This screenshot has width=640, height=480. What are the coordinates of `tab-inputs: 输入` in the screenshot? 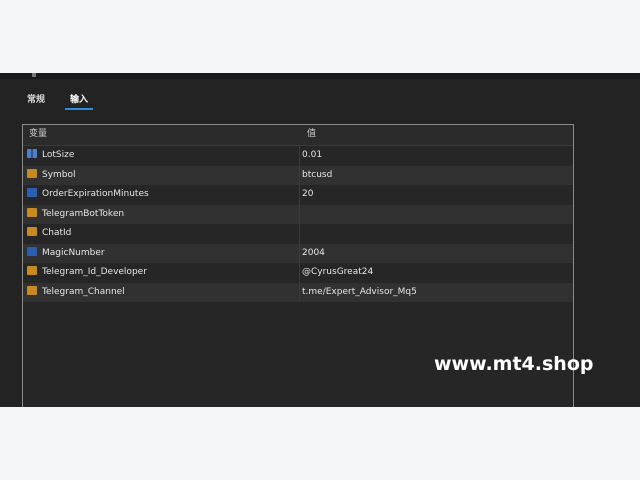 It's located at (79, 102).